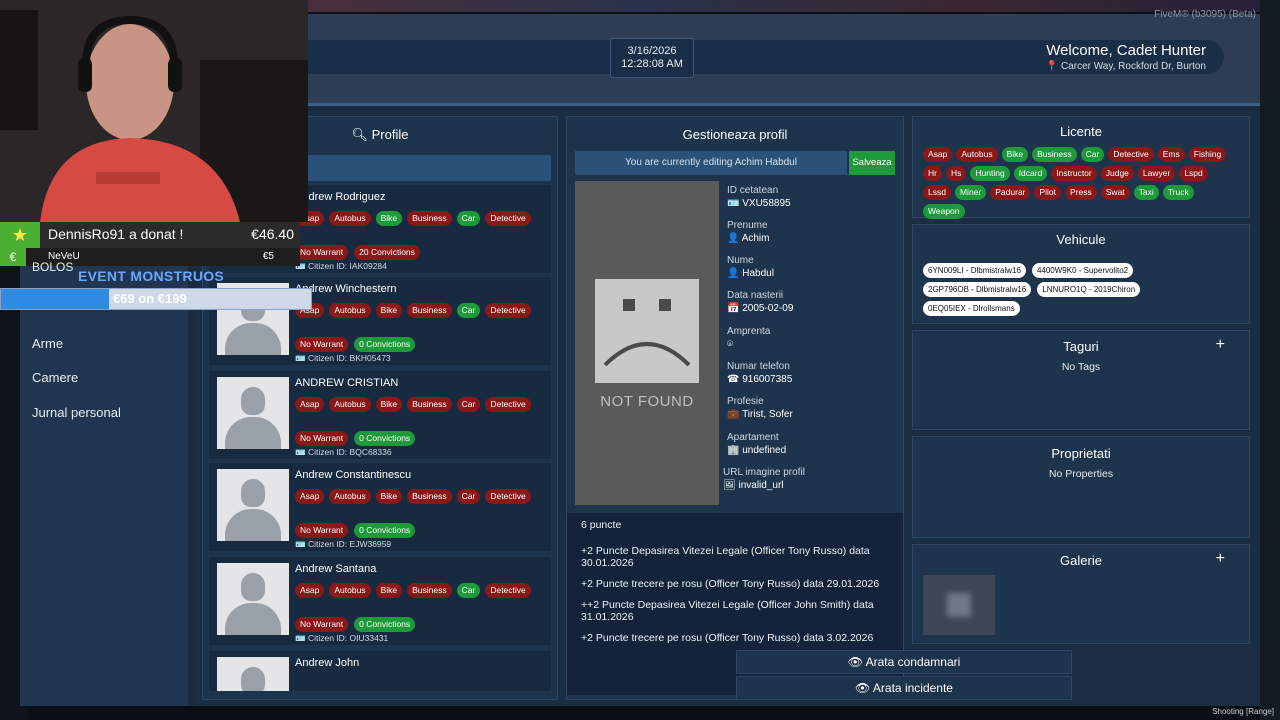 The width and height of the screenshot is (1280, 720). What do you see at coordinates (749, 331) in the screenshot?
I see `field-label: Amprenta` at bounding box center [749, 331].